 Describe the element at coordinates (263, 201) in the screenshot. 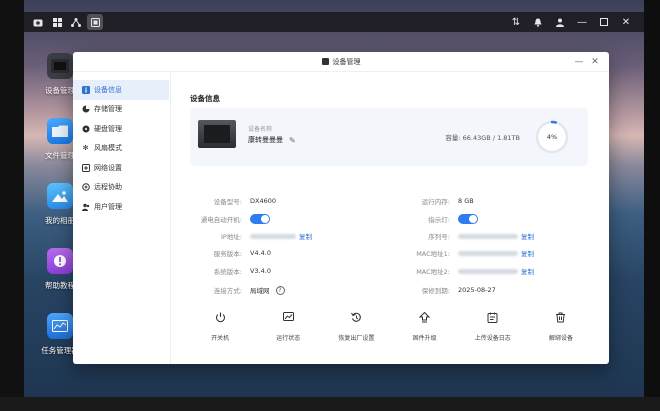

I see `field-value: DX4600` at that location.